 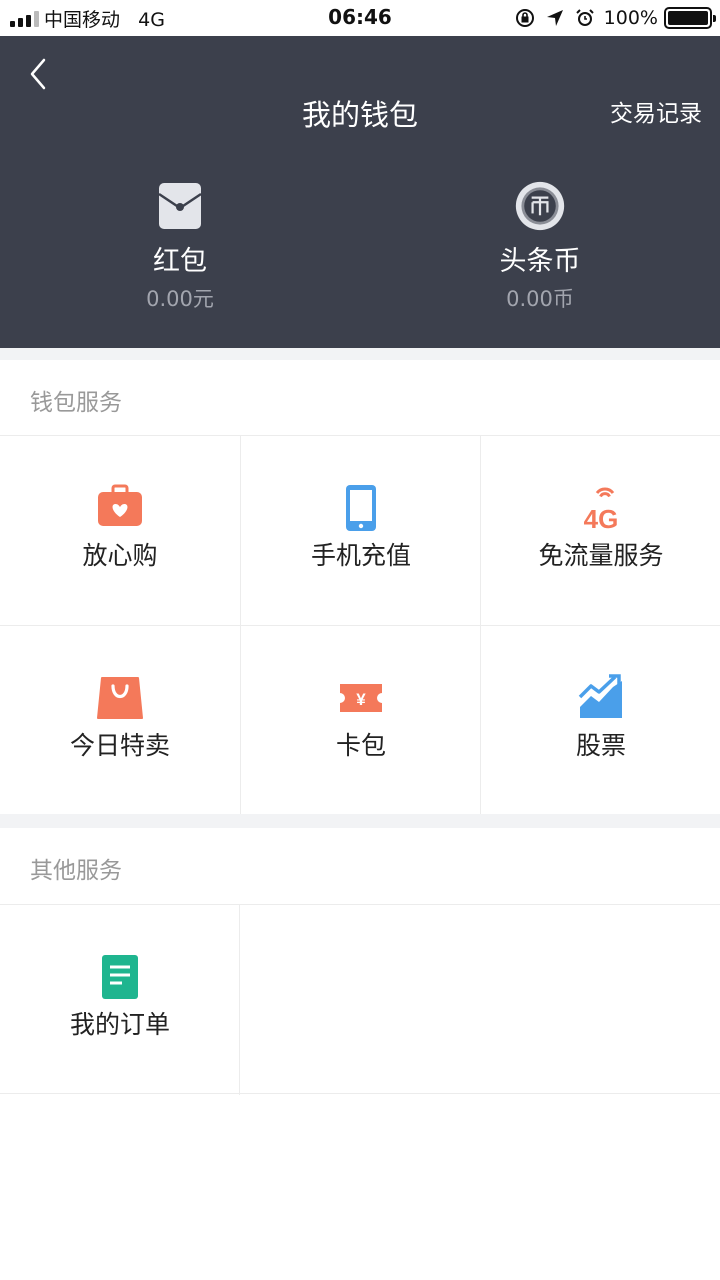 I want to click on shopping-bag-icon, so click(x=120, y=698).